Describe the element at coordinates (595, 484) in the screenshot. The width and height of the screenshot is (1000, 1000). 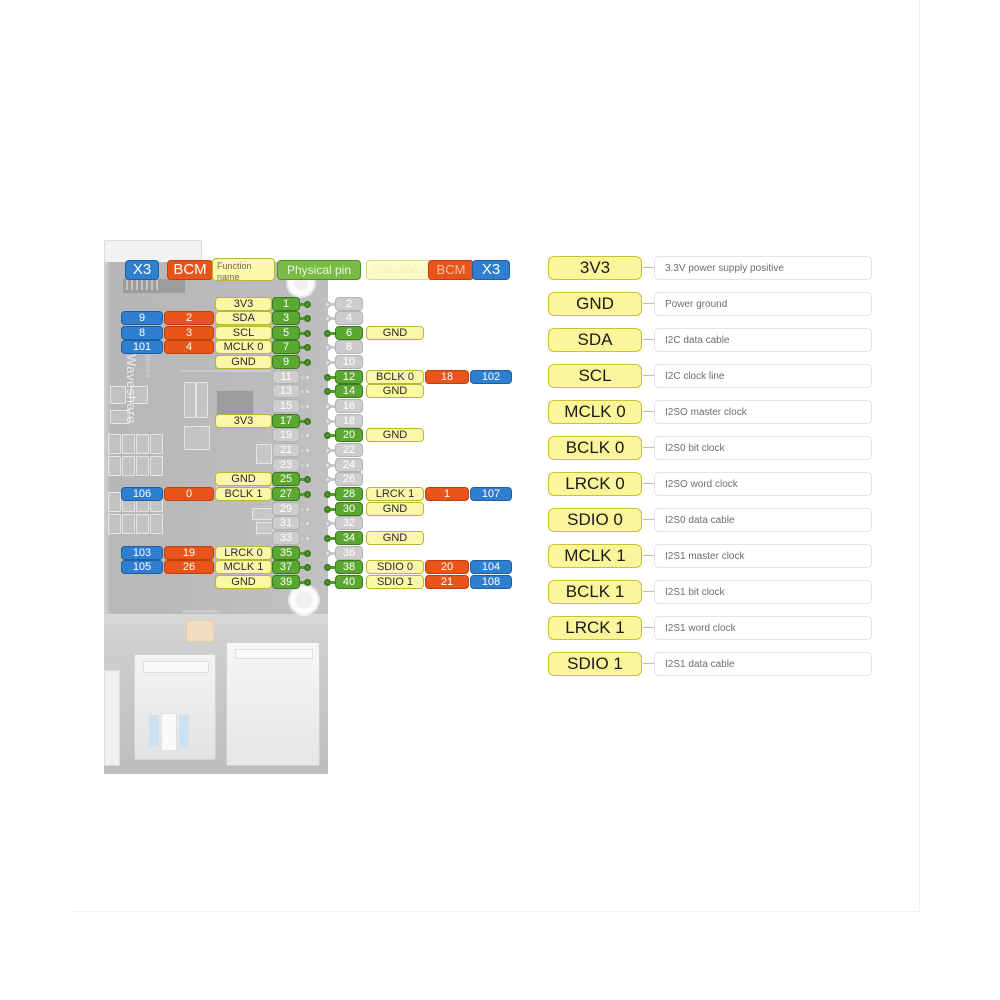
I see `legend-signal-name: LRCK 0` at that location.